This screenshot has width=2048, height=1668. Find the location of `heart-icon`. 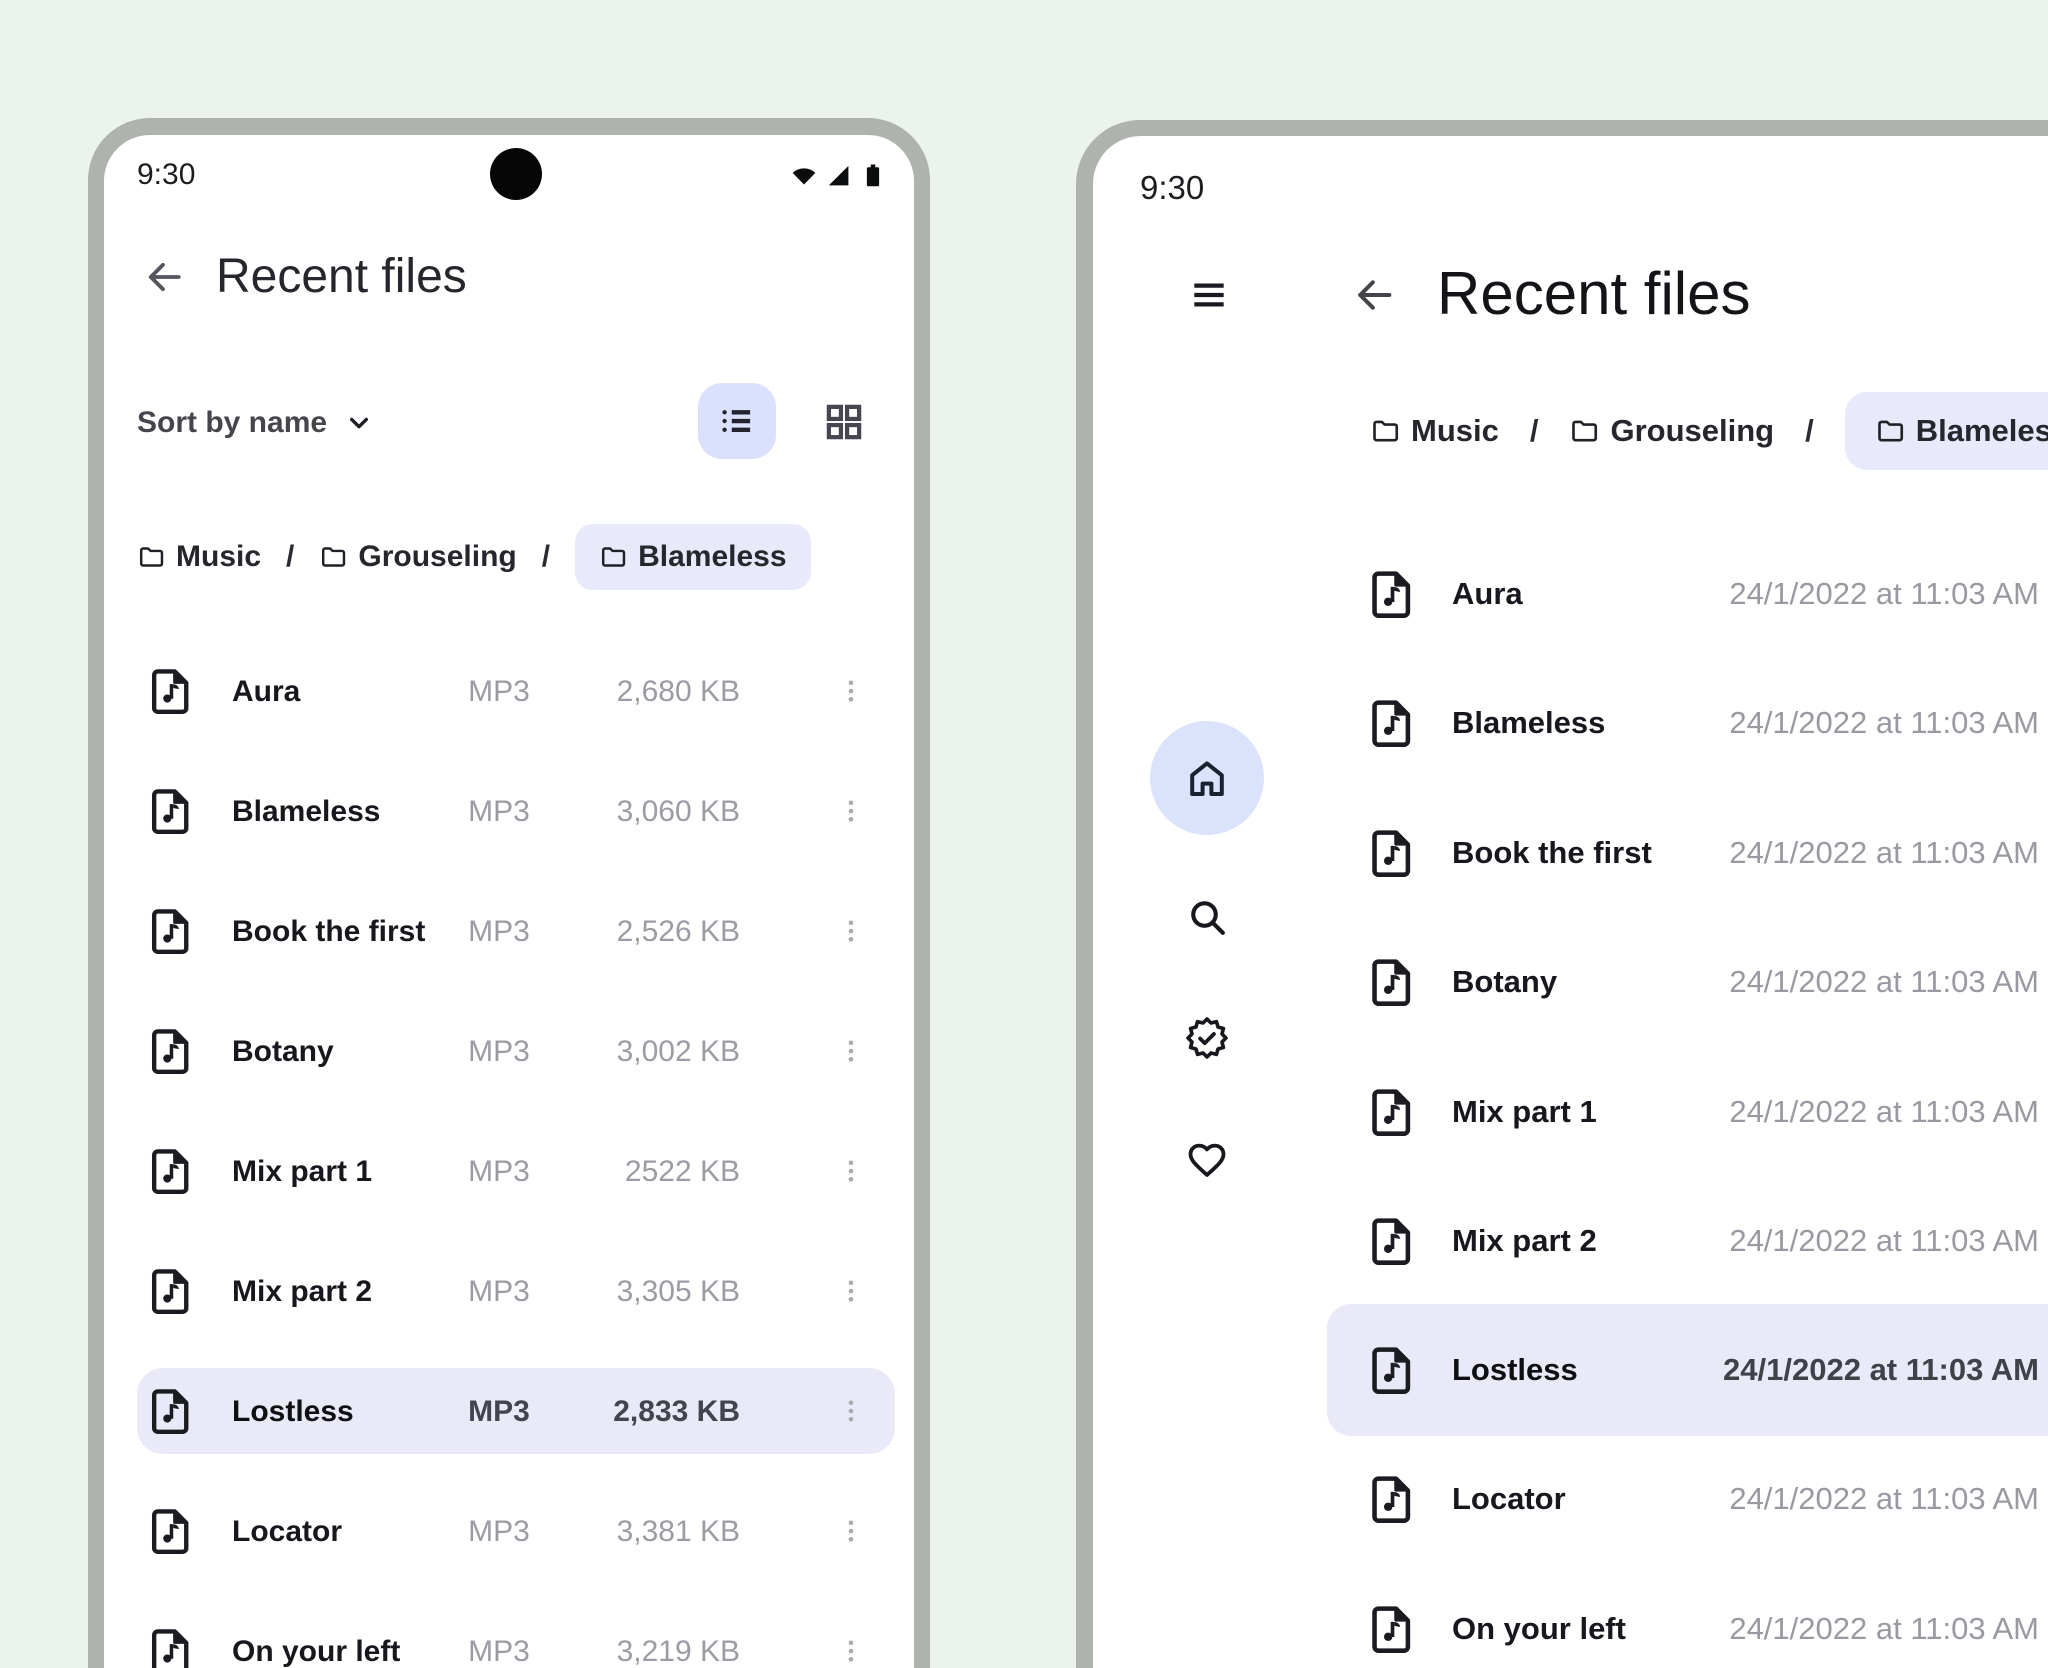

heart-icon is located at coordinates (1207, 1160).